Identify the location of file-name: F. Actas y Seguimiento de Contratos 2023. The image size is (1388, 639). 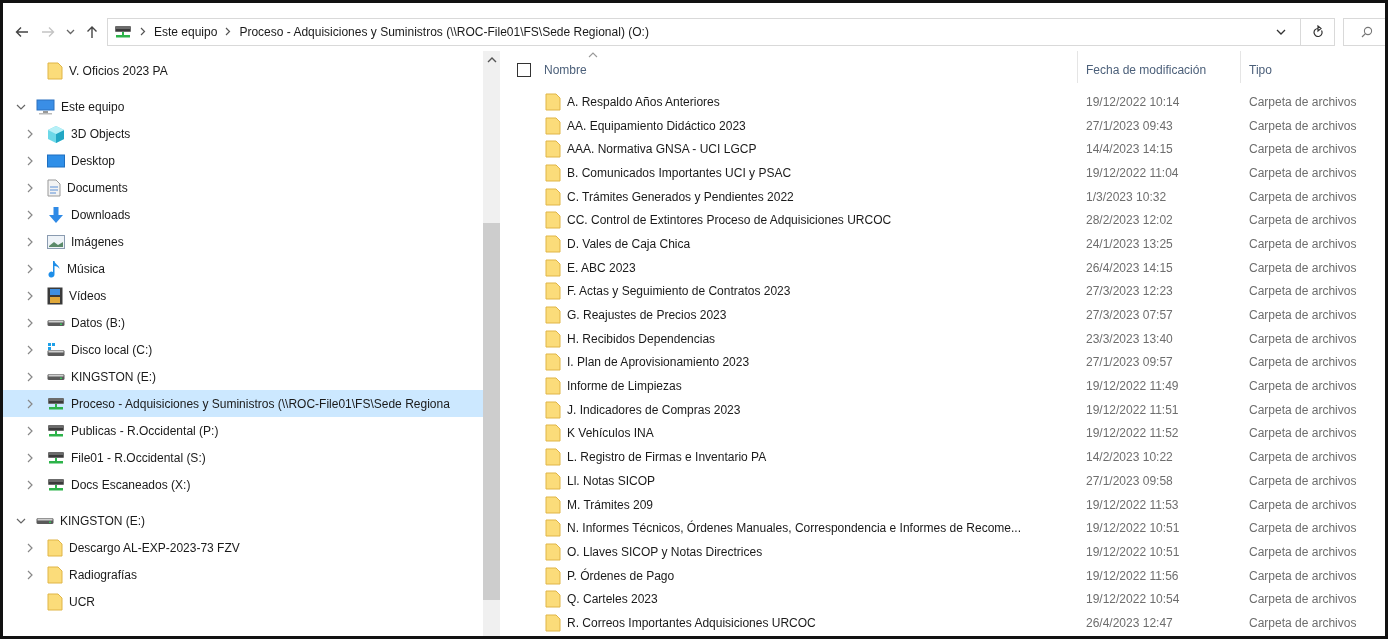
(679, 291).